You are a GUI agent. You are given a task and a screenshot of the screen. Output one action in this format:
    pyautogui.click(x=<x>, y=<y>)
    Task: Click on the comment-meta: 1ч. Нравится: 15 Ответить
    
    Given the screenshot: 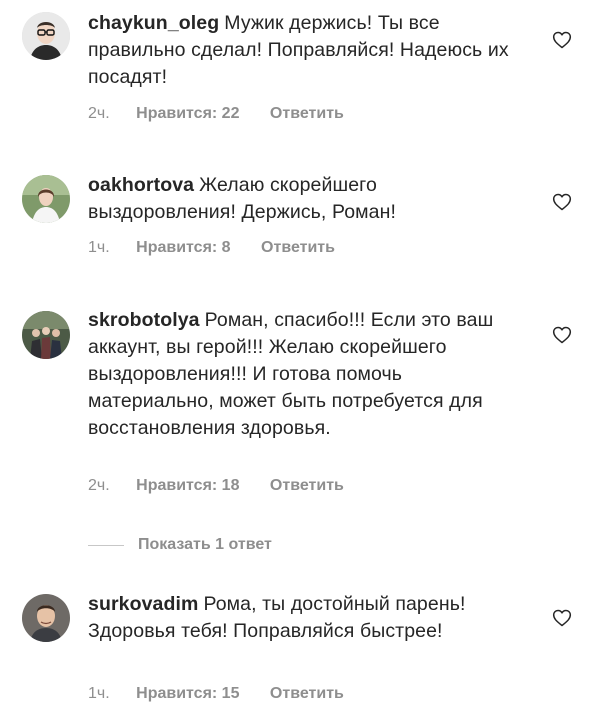 What is the action you would take?
    pyautogui.click(x=216, y=694)
    